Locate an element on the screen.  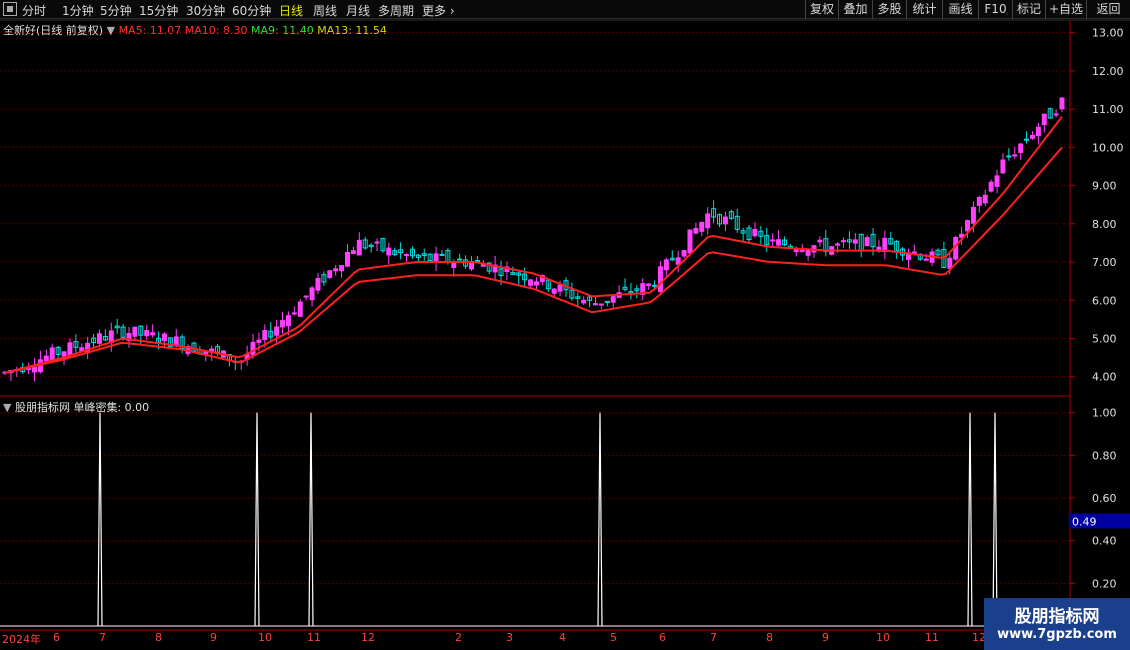
price-tick-label: 12.00 is located at coordinates (1108, 71).